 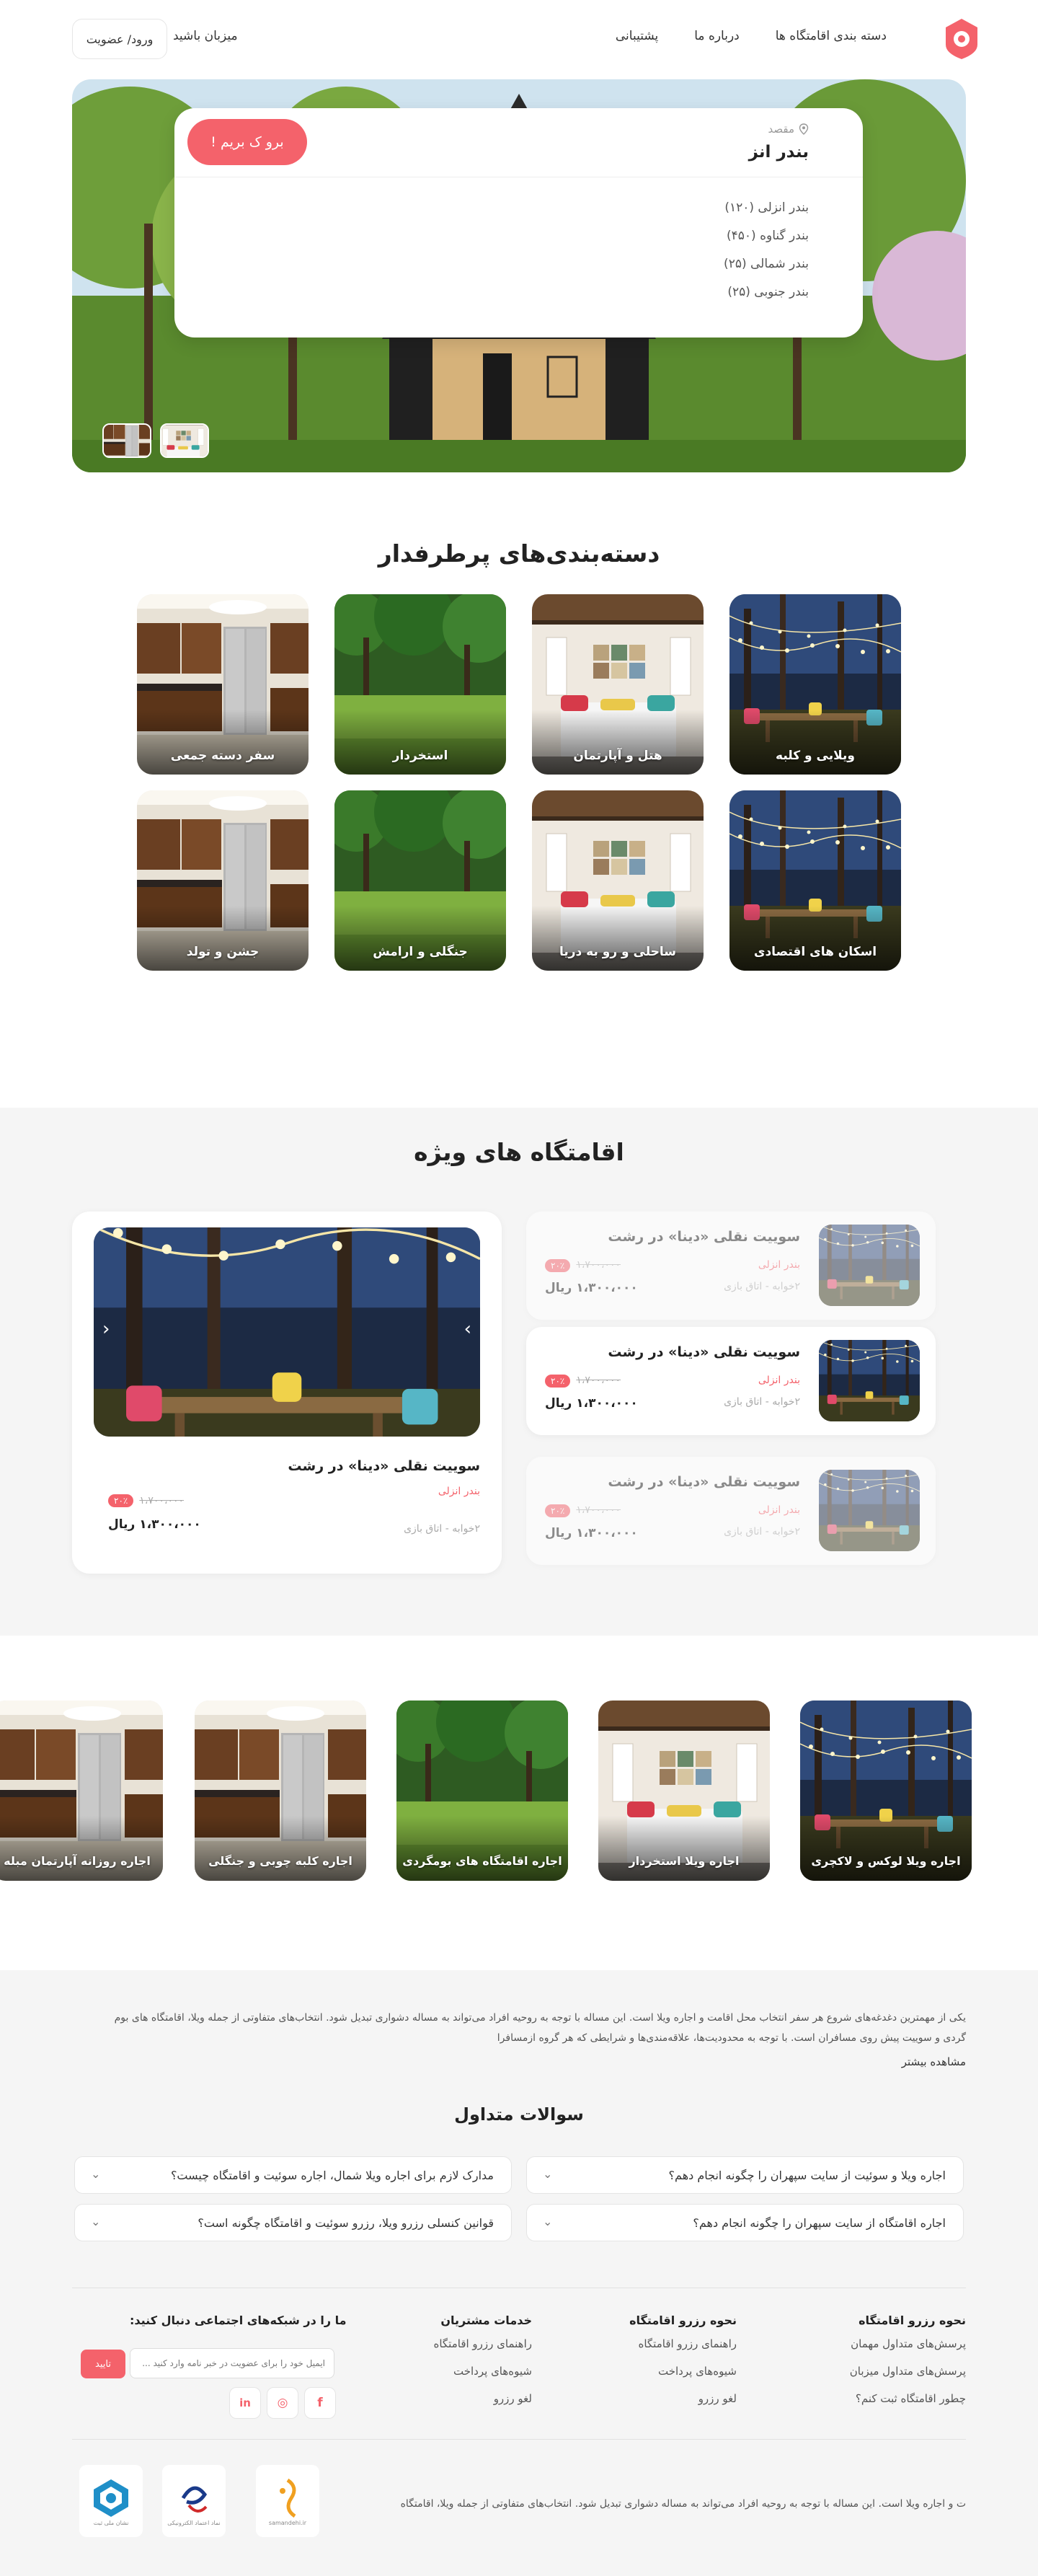 What do you see at coordinates (618, 880) in the screenshot?
I see `category-card: ساحلی و رو به دریا` at bounding box center [618, 880].